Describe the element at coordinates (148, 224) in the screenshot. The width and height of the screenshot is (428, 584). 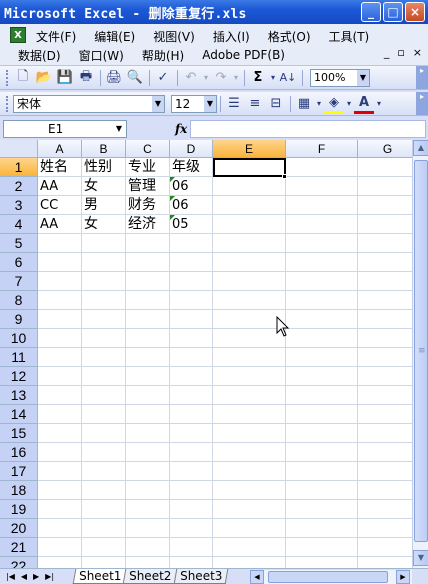
I see `cell-c4: 经济` at that location.